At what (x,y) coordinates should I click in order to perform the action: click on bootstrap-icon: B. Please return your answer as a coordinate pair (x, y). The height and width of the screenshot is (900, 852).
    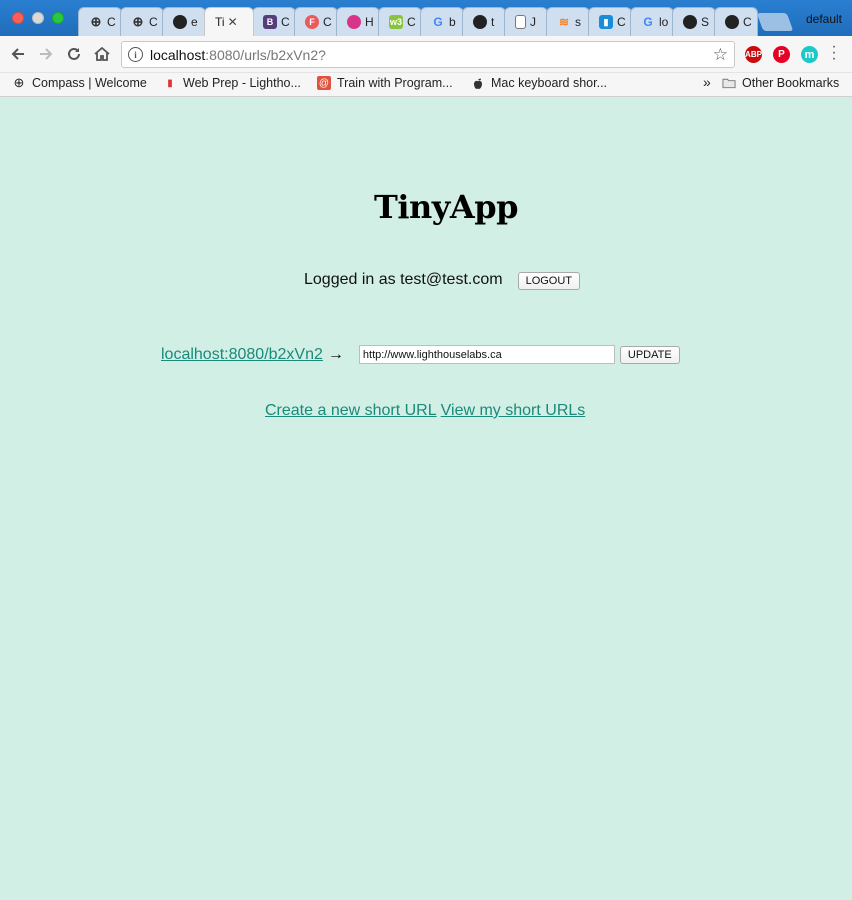
    Looking at the image, I should click on (270, 22).